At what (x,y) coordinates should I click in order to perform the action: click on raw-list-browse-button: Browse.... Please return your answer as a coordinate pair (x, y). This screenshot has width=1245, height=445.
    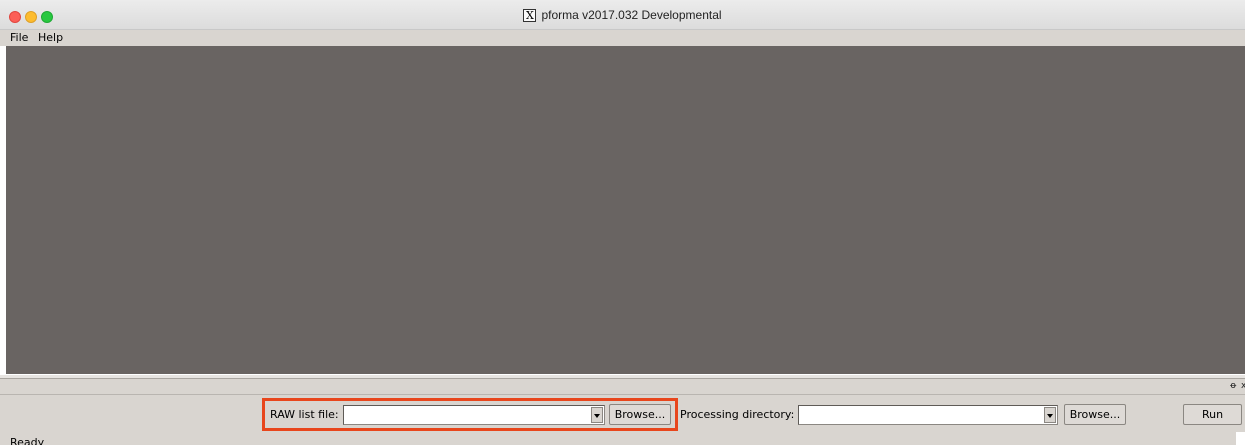
    Looking at the image, I should click on (640, 414).